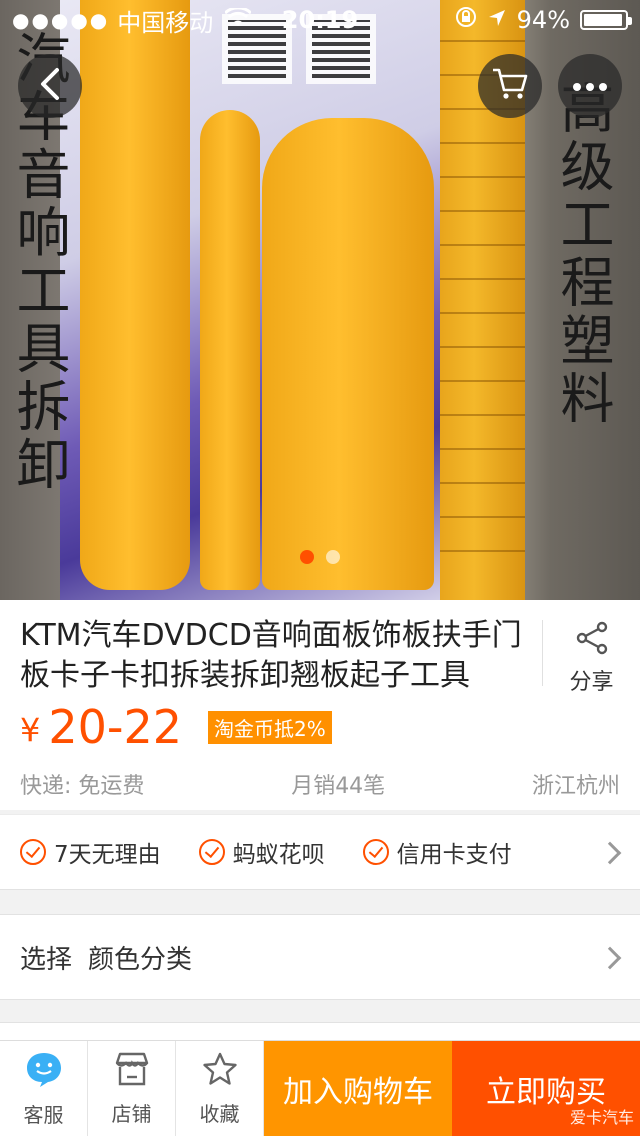 This screenshot has width=640, height=1136. I want to click on image-caption-right: 高级工程塑料, so click(582, 254).